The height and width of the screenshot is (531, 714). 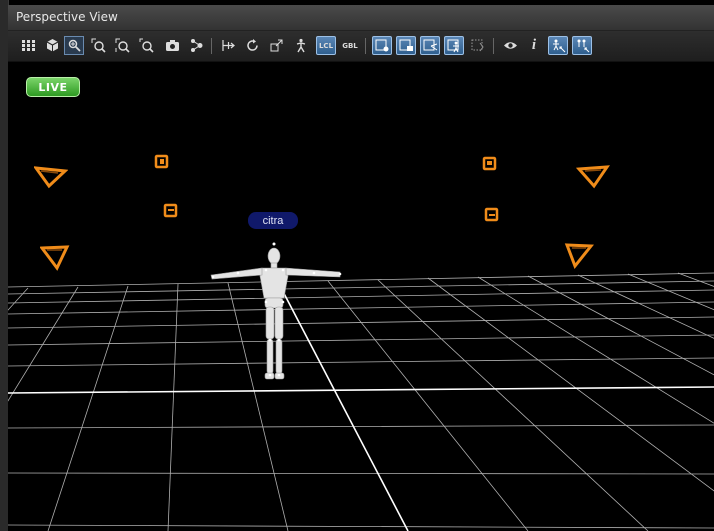 I want to click on show-volume-icon, so click(x=478, y=45).